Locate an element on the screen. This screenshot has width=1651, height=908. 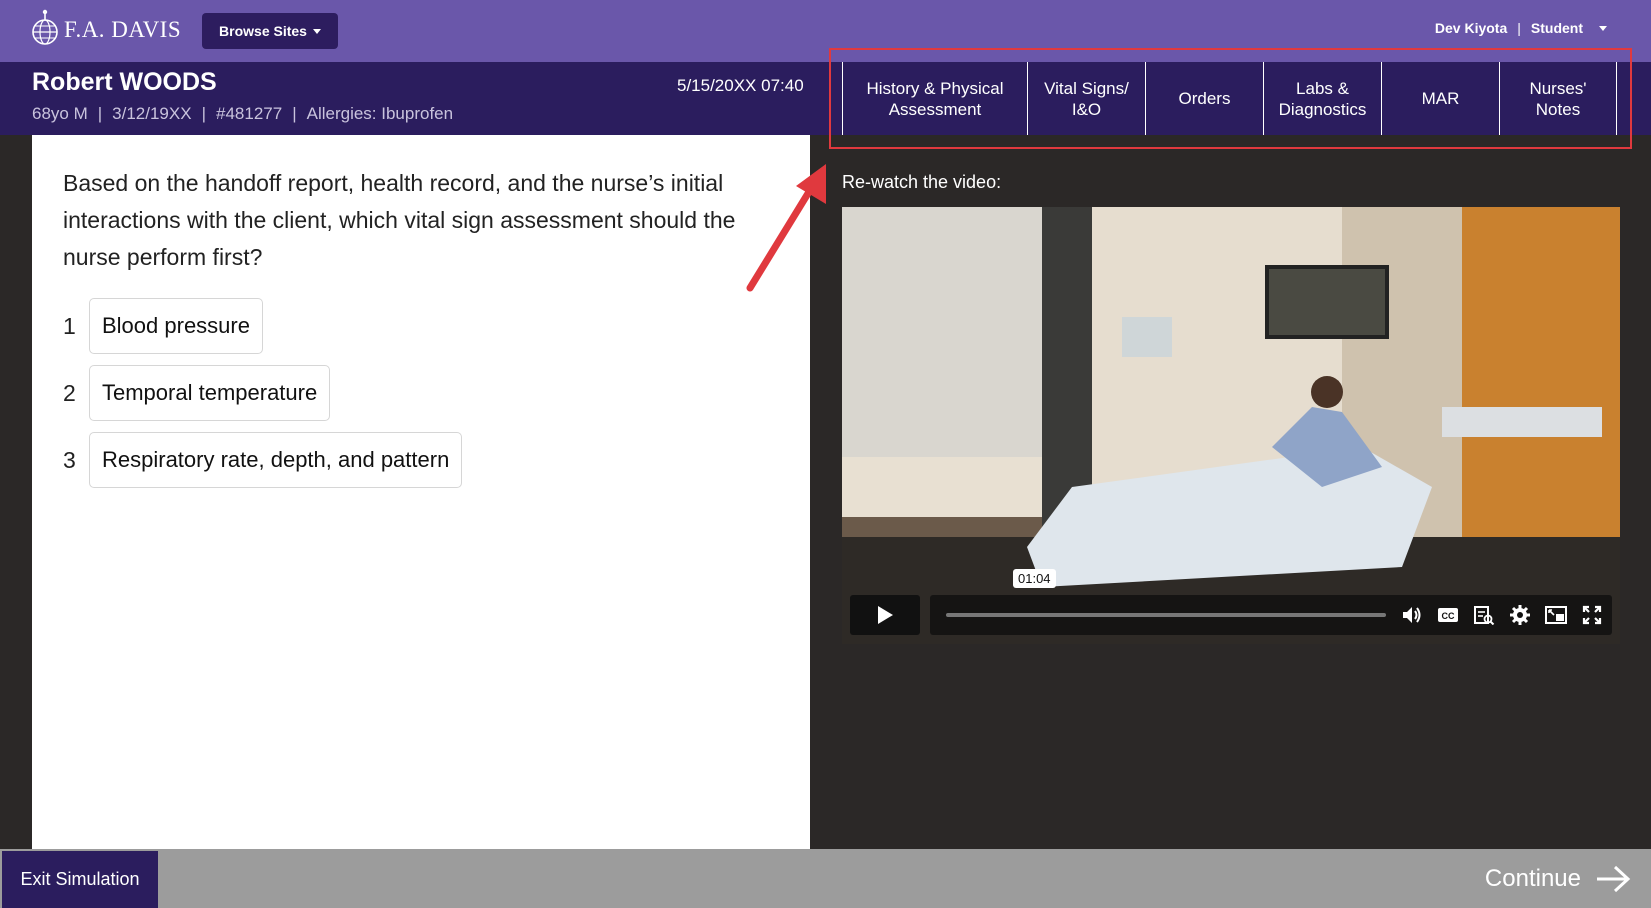
time-tooltip: 01:04 is located at coordinates (1034, 578).